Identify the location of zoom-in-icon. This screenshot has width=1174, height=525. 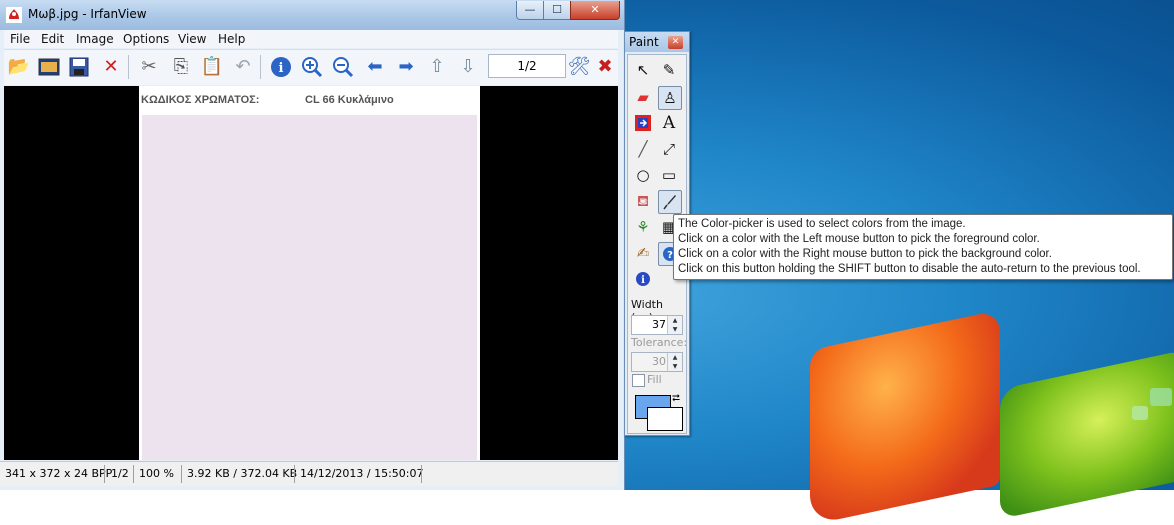
(312, 67).